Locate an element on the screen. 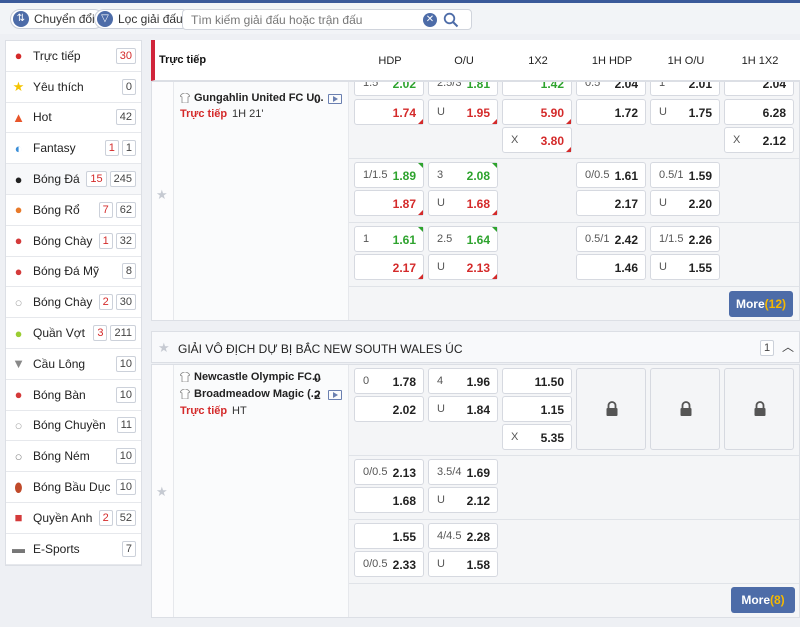  chevron-up-icon: ︿ is located at coordinates (788, 346).